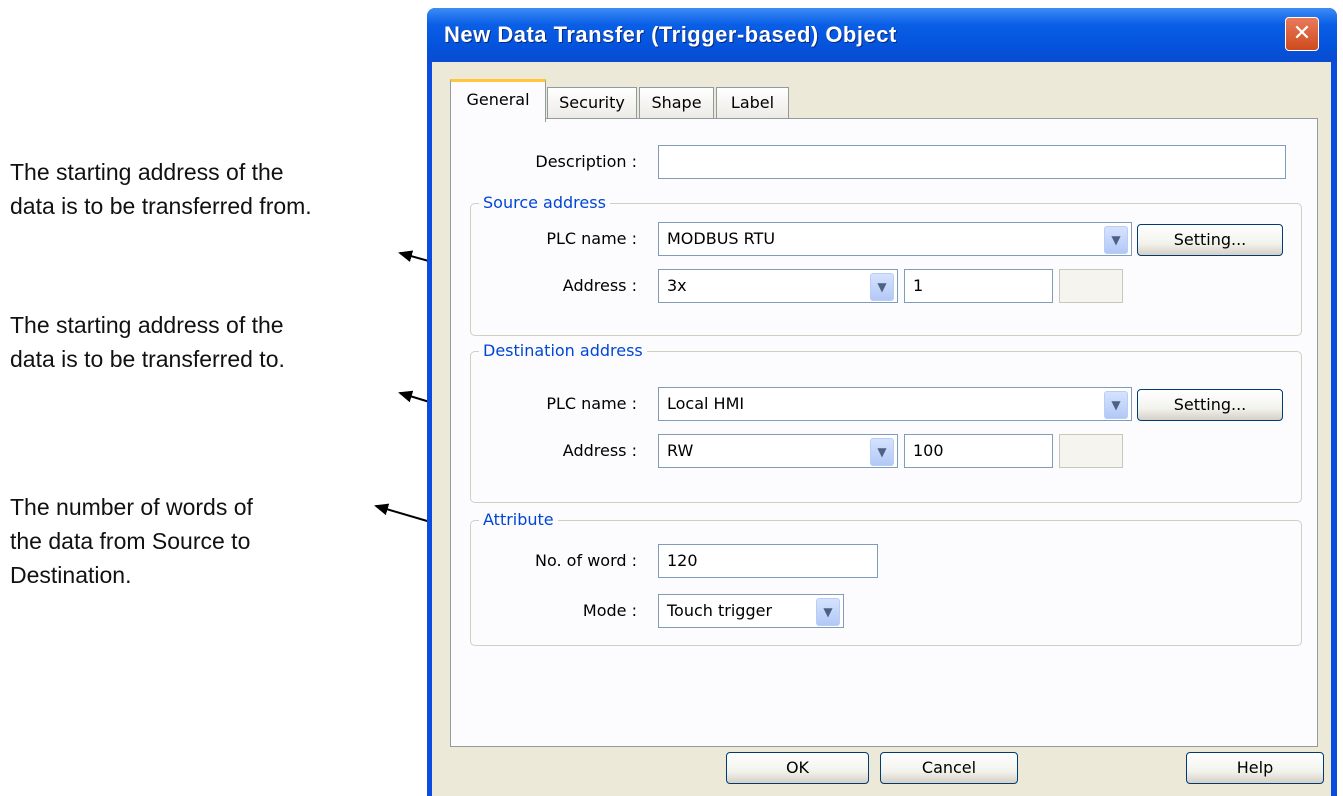 The image size is (1343, 796). What do you see at coordinates (563, 350) in the screenshot?
I see `destination-address-legend: Destination address` at bounding box center [563, 350].